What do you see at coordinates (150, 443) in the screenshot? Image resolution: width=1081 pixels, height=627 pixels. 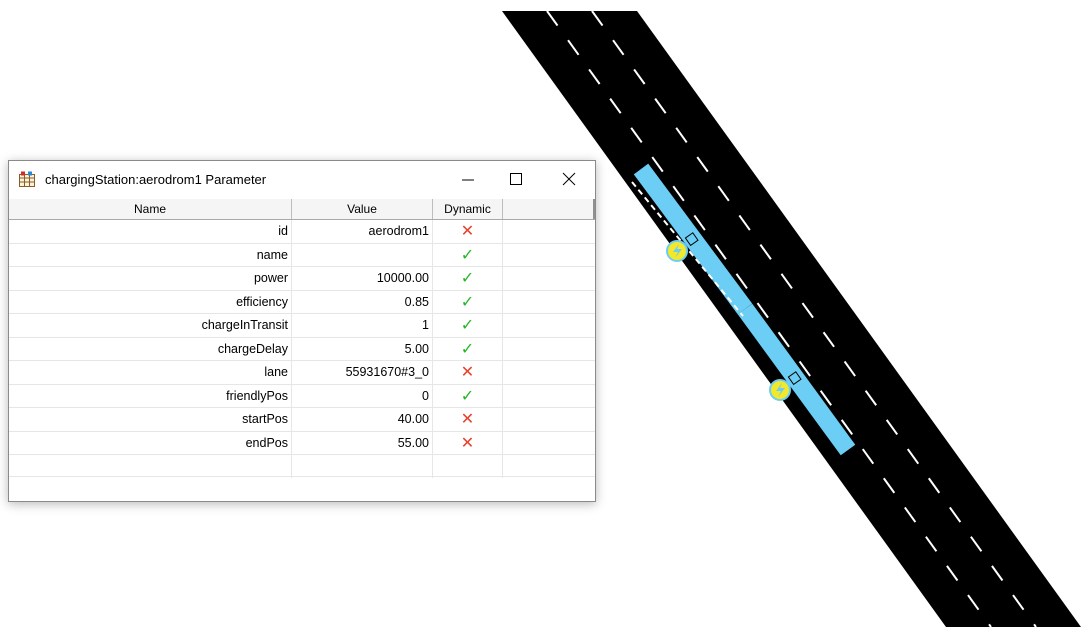 I see `param-name: endPos` at bounding box center [150, 443].